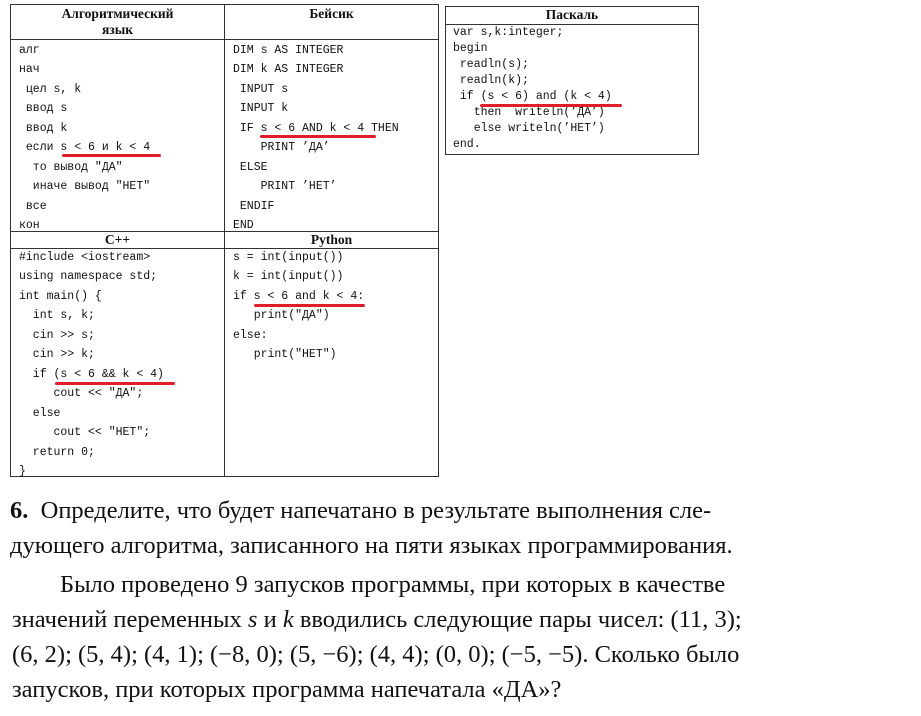 The width and height of the screenshot is (921, 716). What do you see at coordinates (91, 374) in the screenshot?
I see `code-line: if (s < 6 && k < 4)` at bounding box center [91, 374].